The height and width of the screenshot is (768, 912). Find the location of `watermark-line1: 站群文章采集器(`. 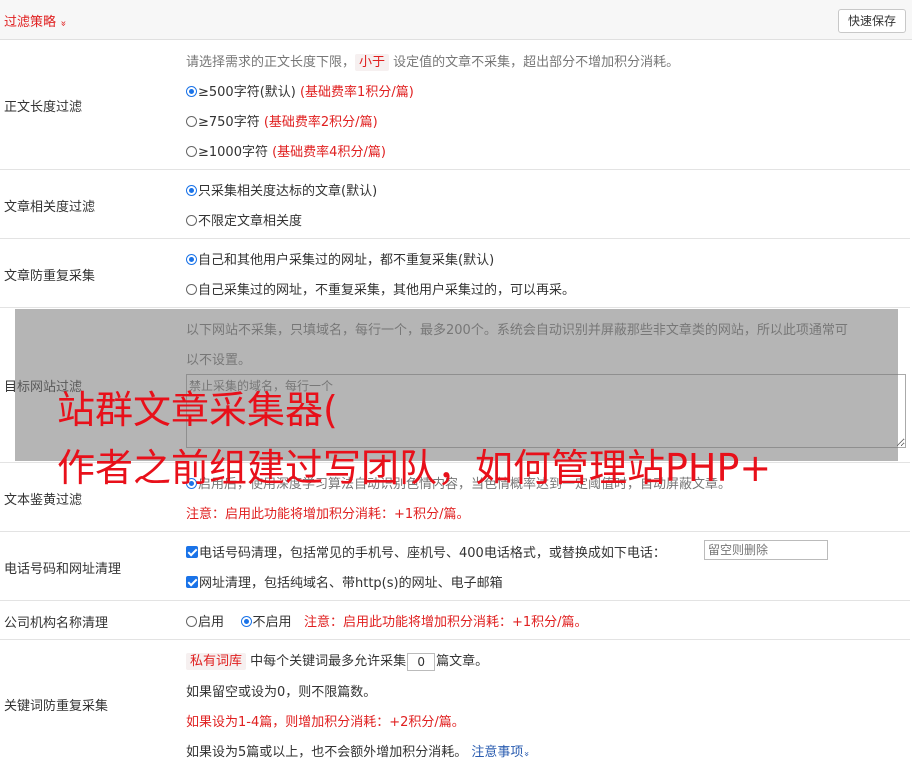

watermark-line1: 站群文章采集器( is located at coordinates (197, 410).